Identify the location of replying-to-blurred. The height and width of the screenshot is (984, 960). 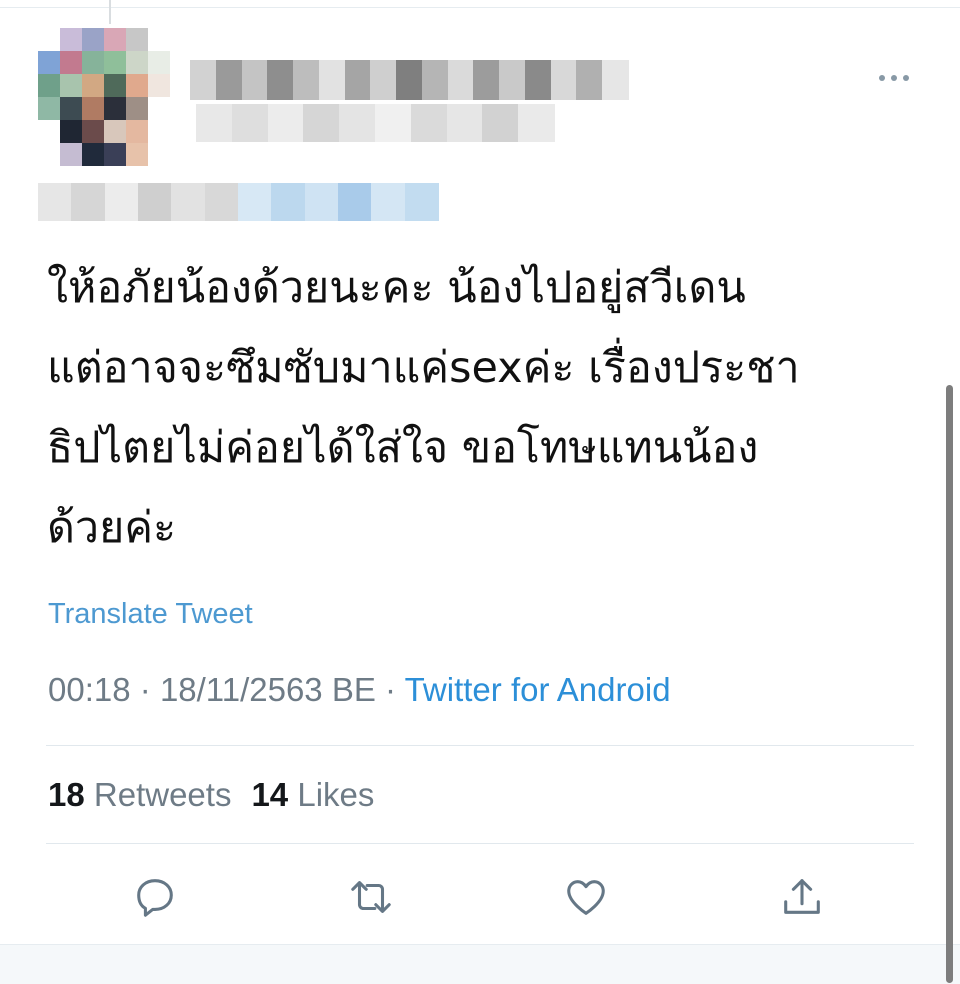
(238, 202).